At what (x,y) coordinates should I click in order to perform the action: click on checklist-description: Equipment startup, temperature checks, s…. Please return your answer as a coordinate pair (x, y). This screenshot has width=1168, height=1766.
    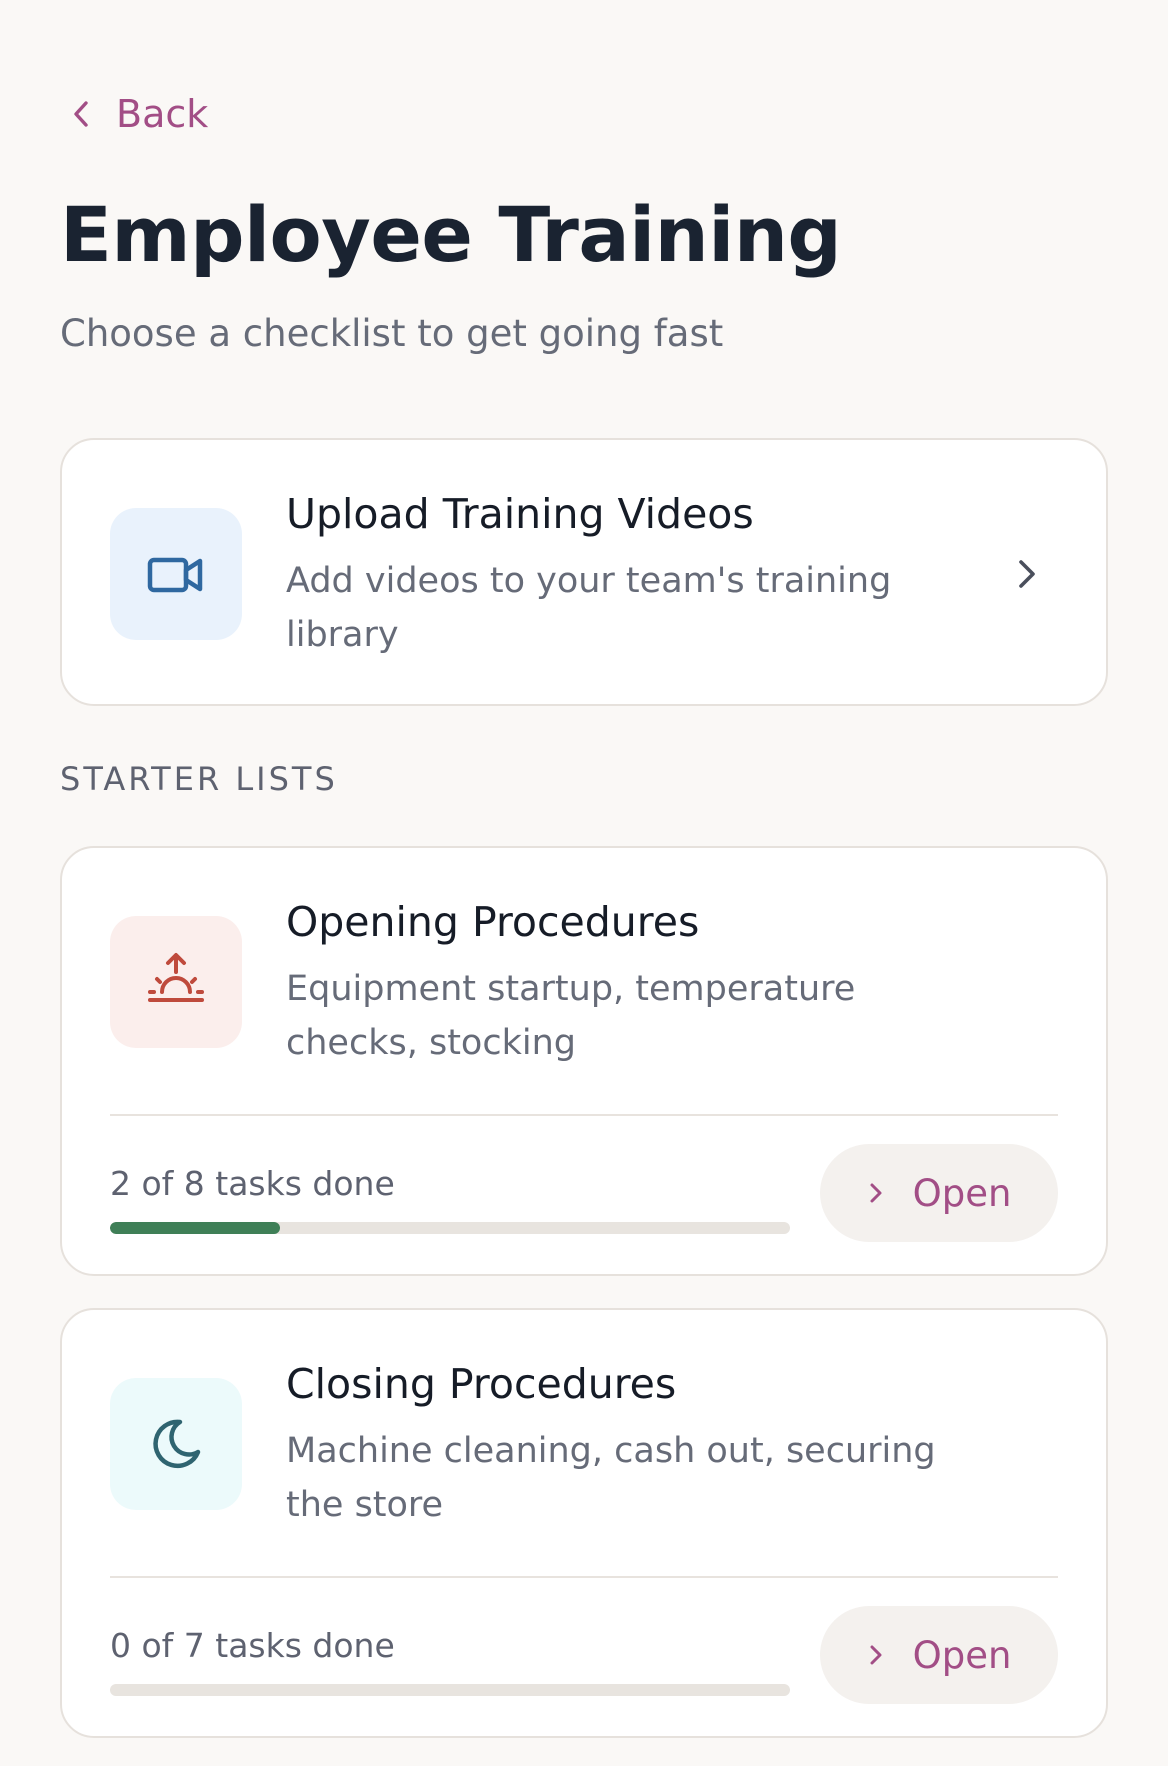
    Looking at the image, I should click on (571, 1016).